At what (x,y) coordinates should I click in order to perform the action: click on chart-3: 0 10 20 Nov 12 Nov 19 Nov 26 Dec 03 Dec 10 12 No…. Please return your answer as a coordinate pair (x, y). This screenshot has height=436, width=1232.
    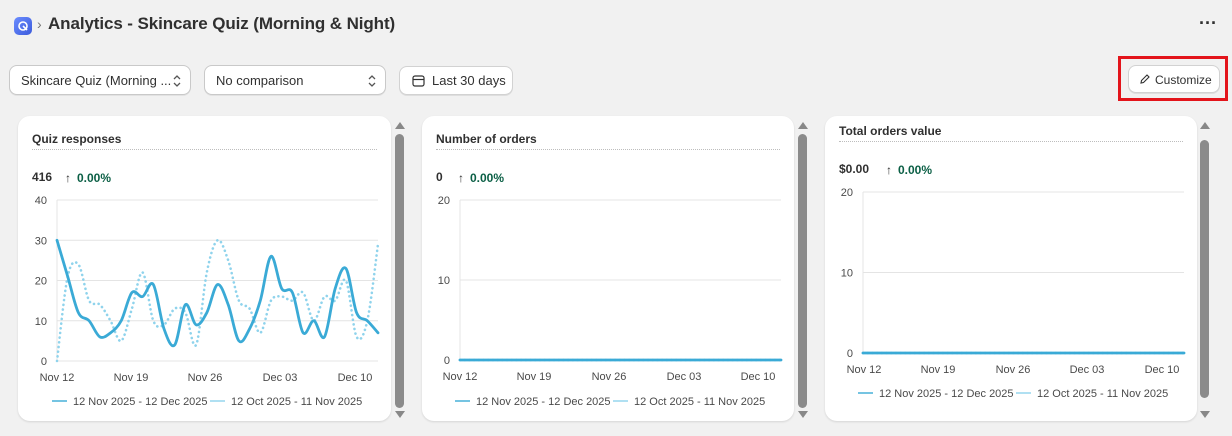
    Looking at the image, I should click on (1013, 293).